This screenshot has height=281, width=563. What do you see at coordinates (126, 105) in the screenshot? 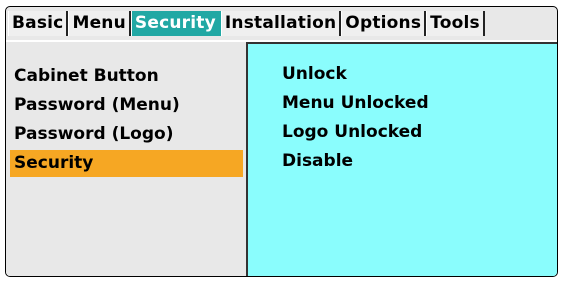
I see `menu-item-password-menu: Password (Menu)` at bounding box center [126, 105].